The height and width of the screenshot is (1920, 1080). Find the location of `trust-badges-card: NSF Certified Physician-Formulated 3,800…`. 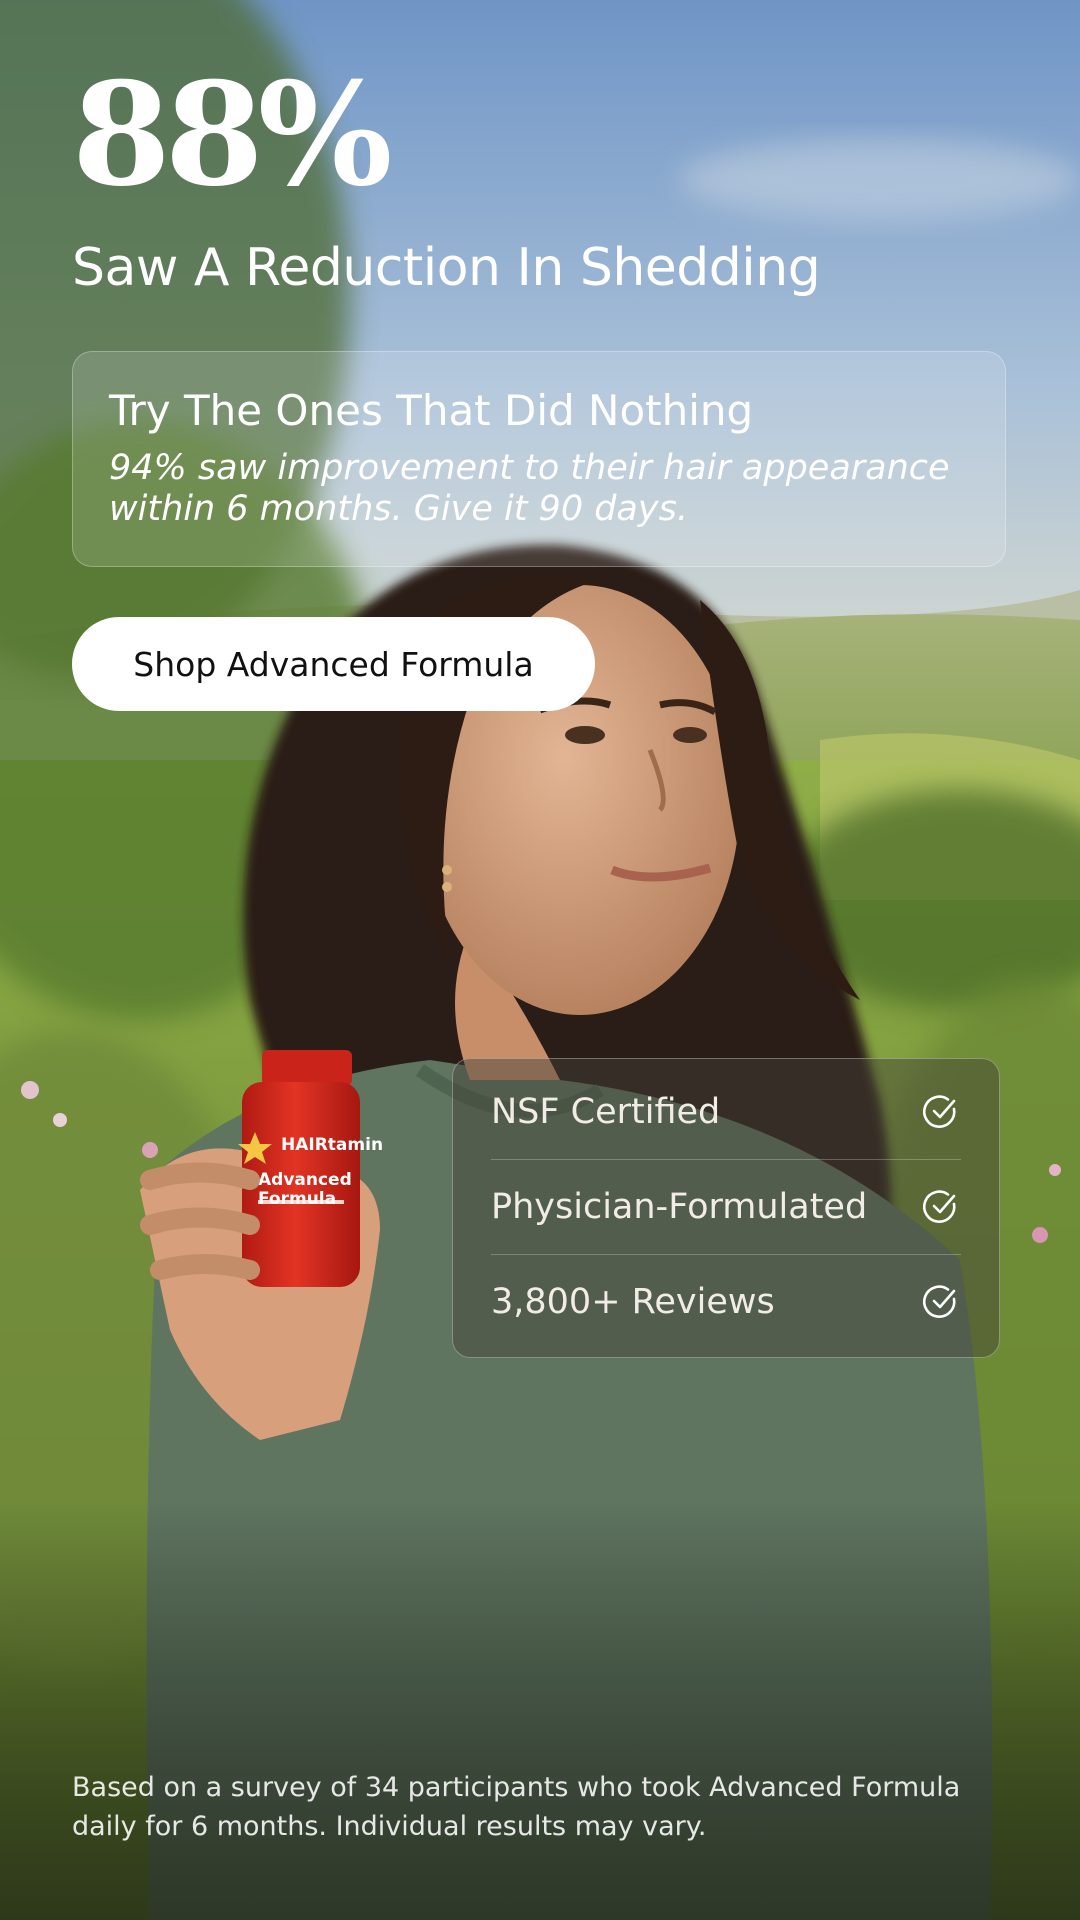

trust-badges-card: NSF Certified Physician-Formulated 3,800… is located at coordinates (726, 1208).